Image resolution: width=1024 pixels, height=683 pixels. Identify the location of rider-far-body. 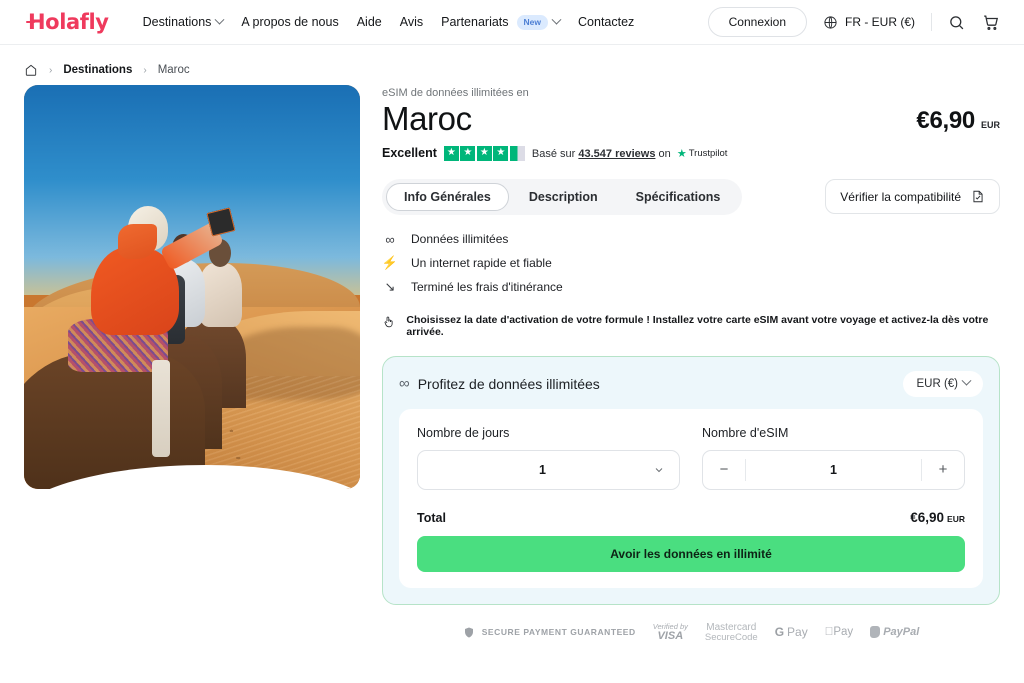
(220, 295).